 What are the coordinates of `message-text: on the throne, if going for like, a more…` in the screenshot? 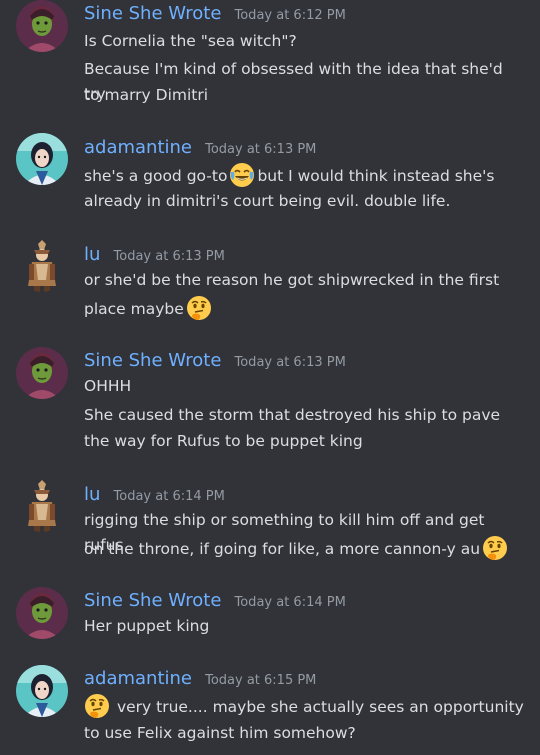 It's located at (306, 548).